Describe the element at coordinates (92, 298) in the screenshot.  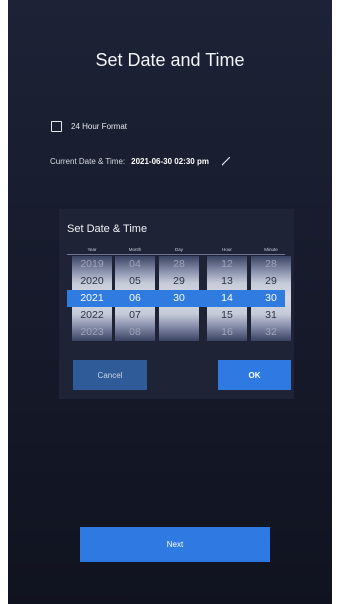
I see `year-selected-value: 2021` at that location.